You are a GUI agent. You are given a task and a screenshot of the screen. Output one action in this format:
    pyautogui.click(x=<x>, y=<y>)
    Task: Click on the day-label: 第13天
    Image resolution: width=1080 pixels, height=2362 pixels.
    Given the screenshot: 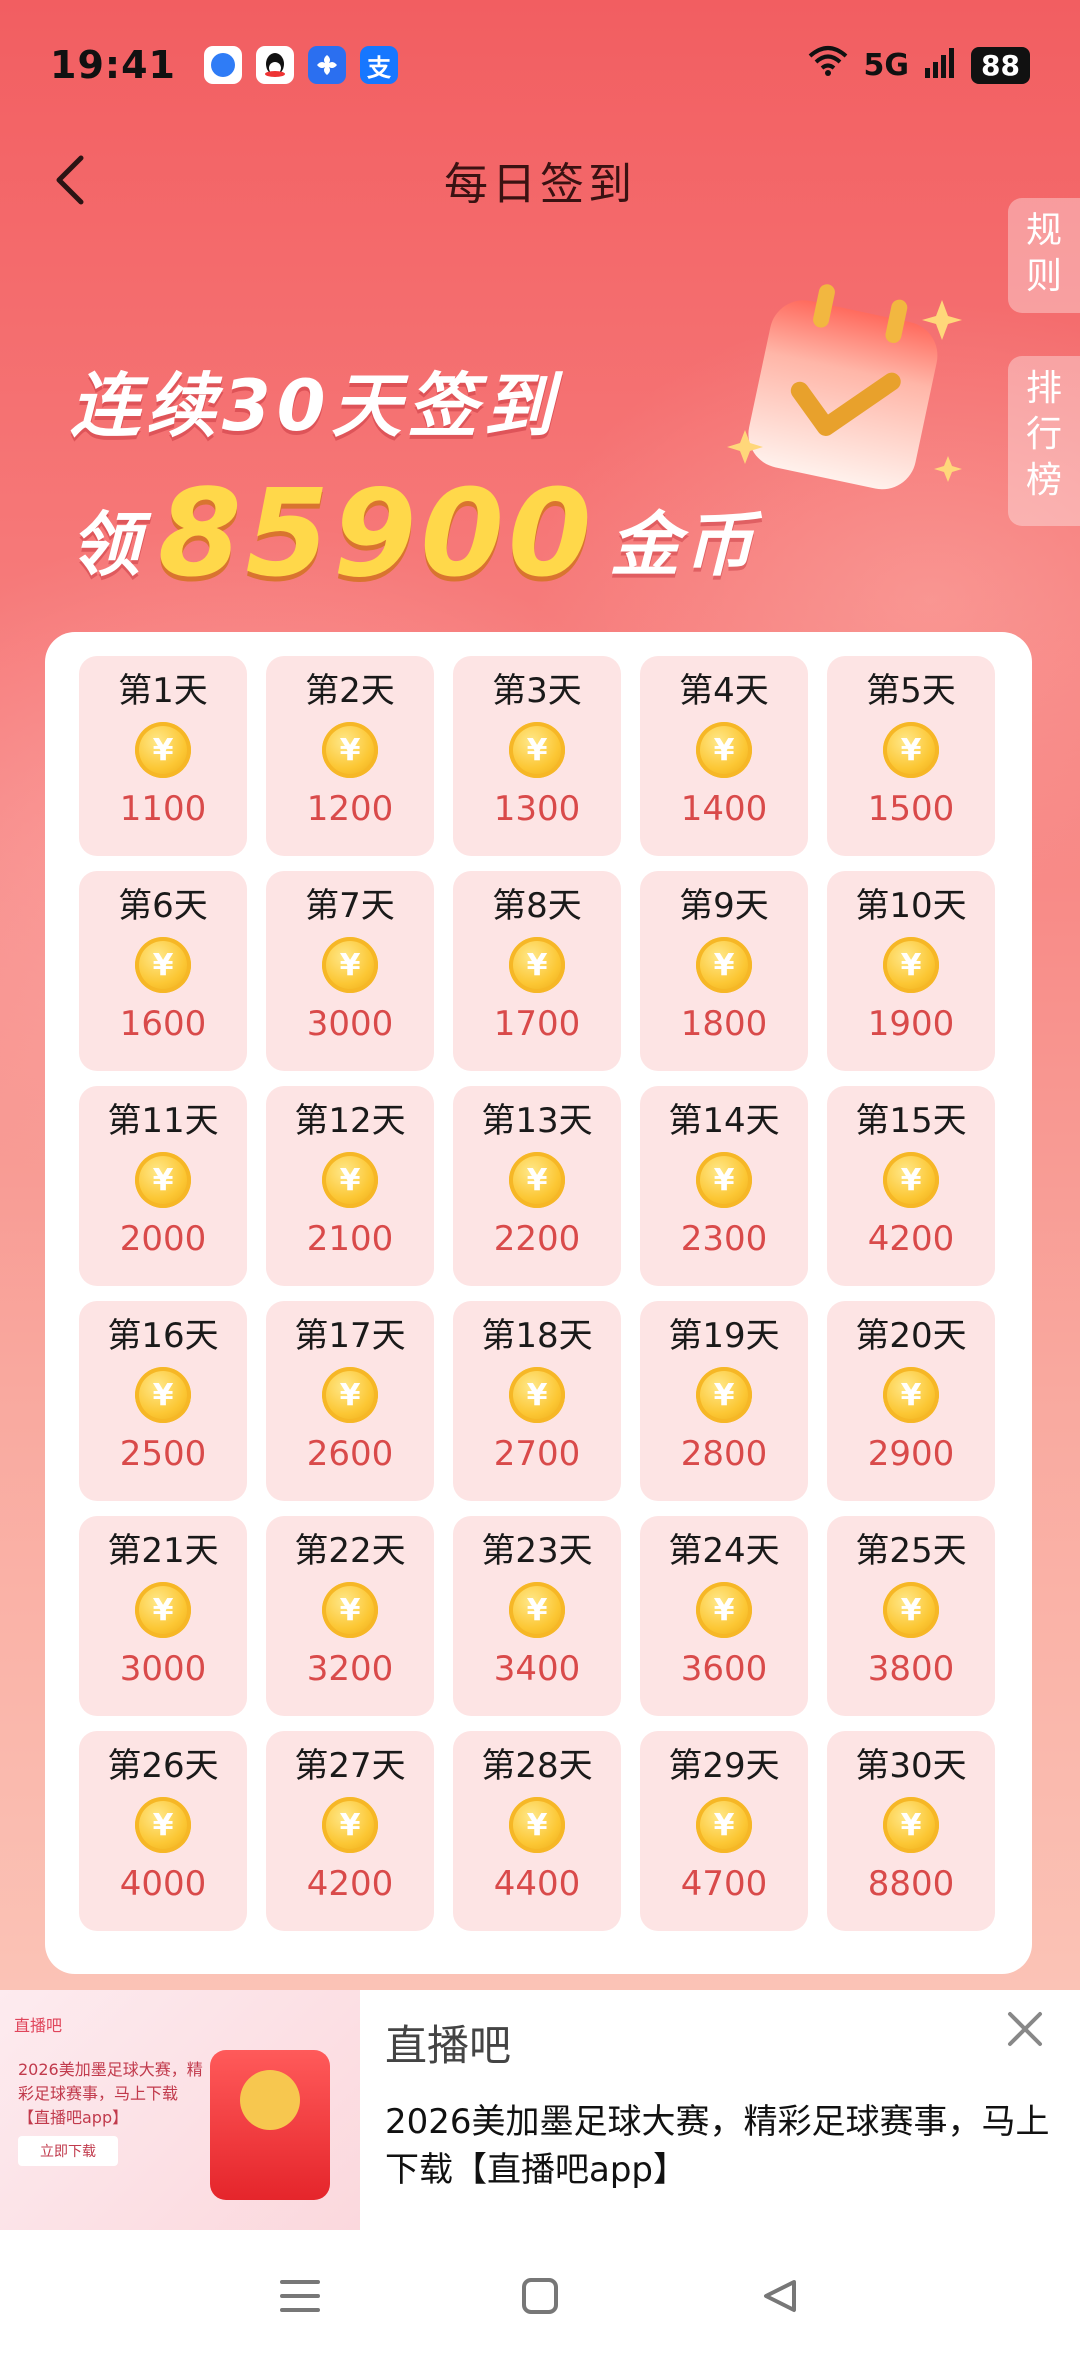 What is the action you would take?
    pyautogui.click(x=537, y=1121)
    